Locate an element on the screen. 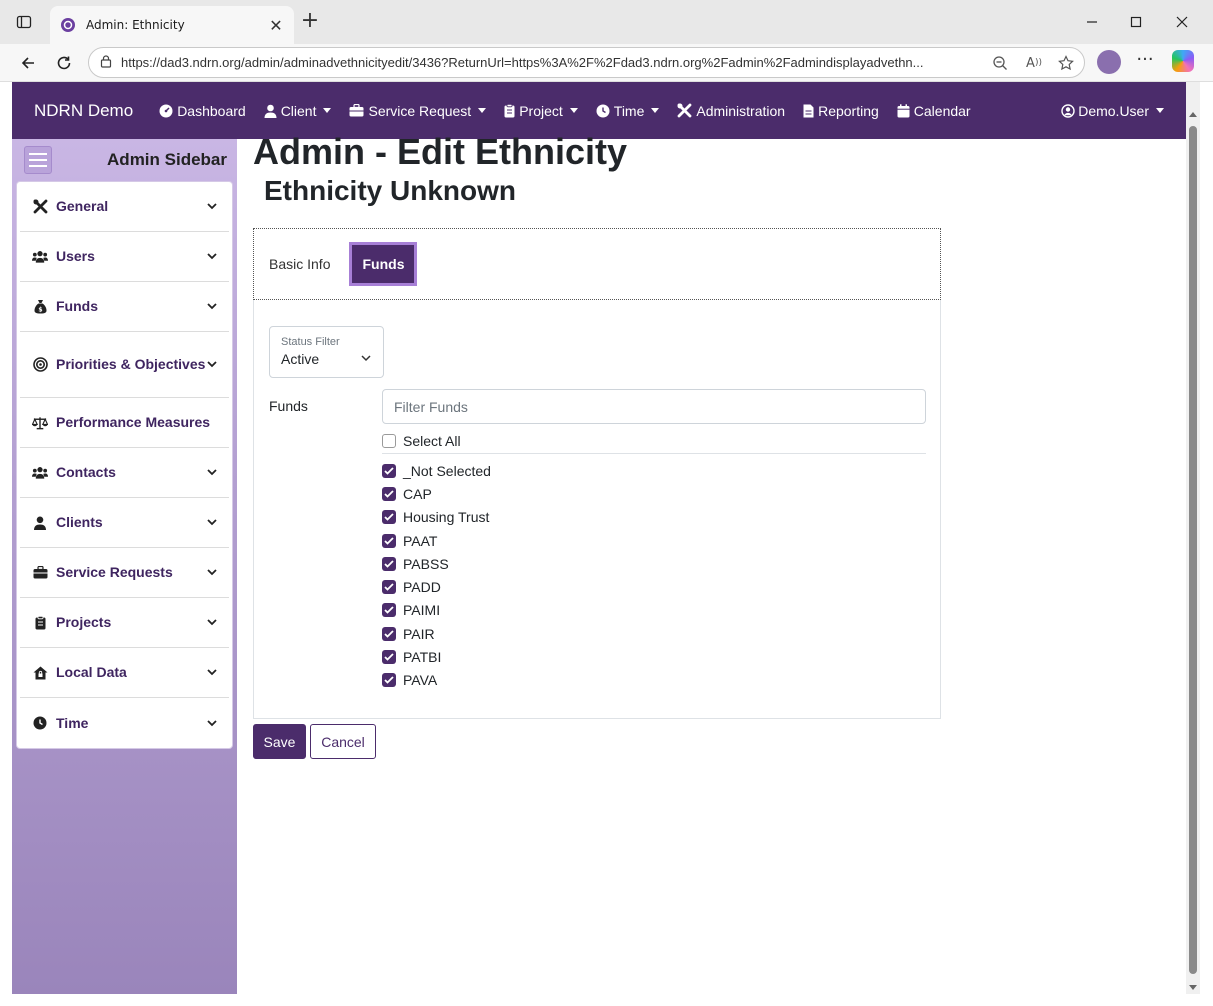 The image size is (1213, 1006). nav-client: Client is located at coordinates (298, 111).